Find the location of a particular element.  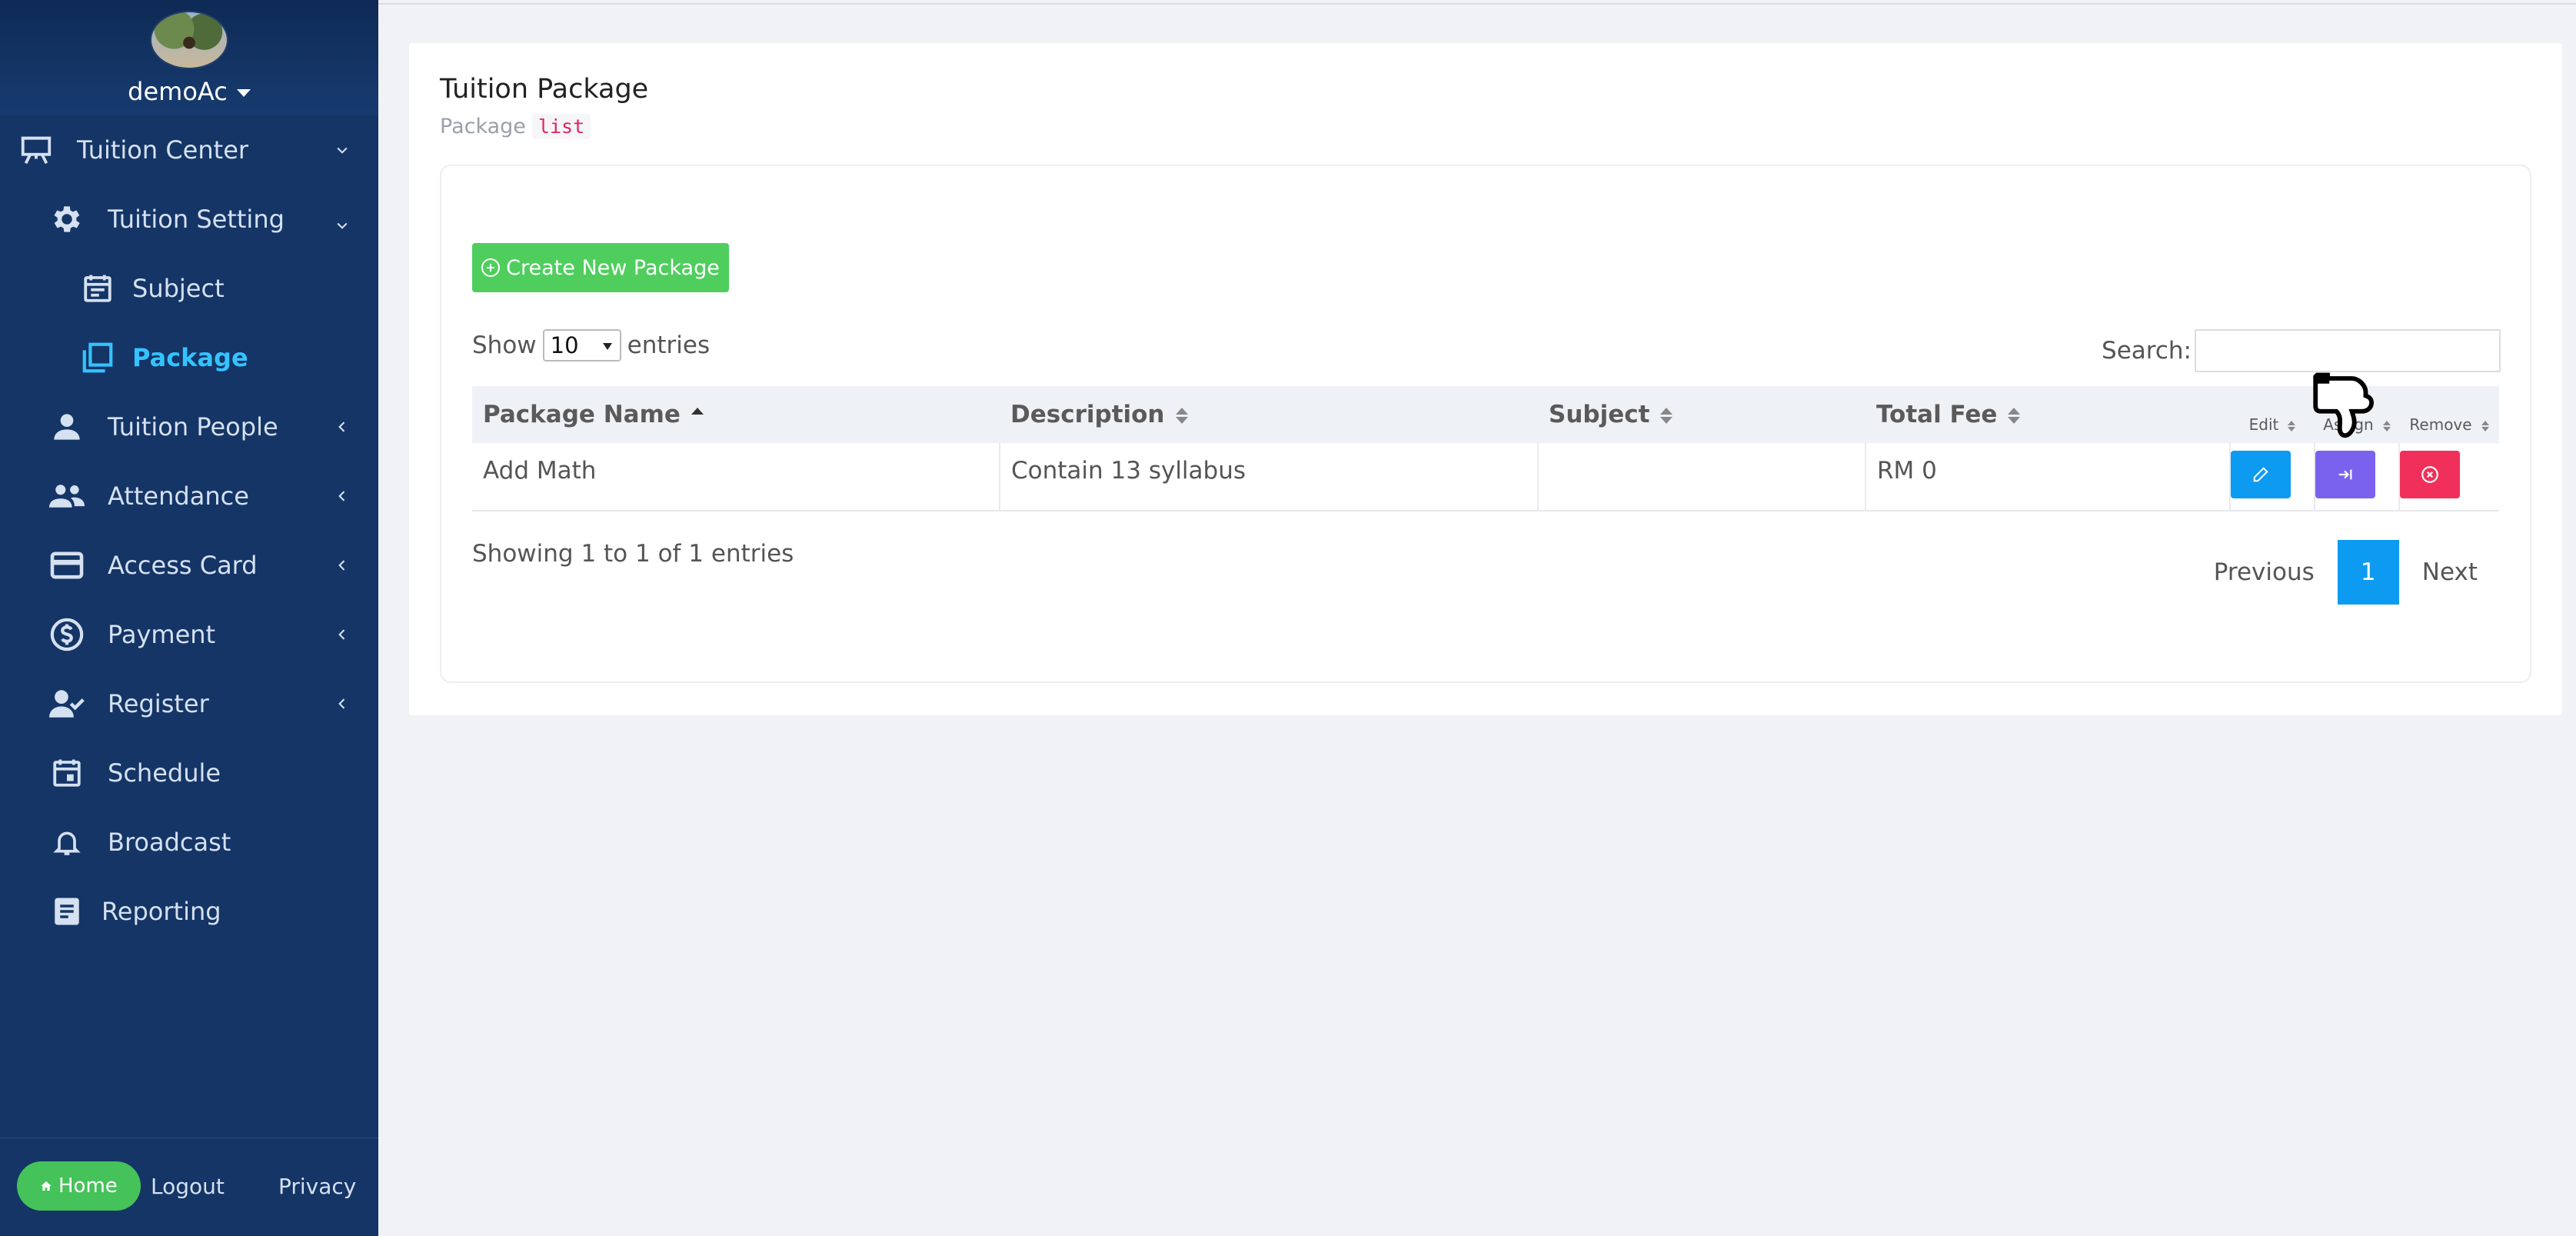

cell-remove is located at coordinates (2449, 477).